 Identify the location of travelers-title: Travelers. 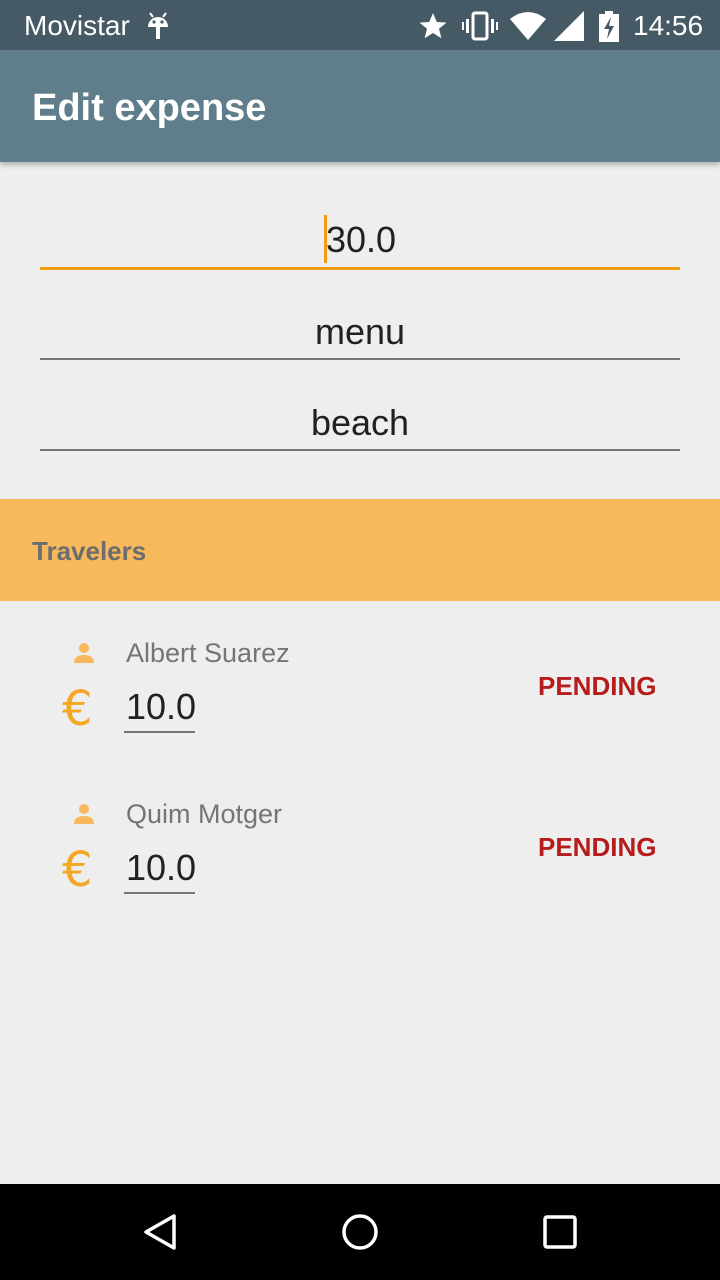
(89, 551).